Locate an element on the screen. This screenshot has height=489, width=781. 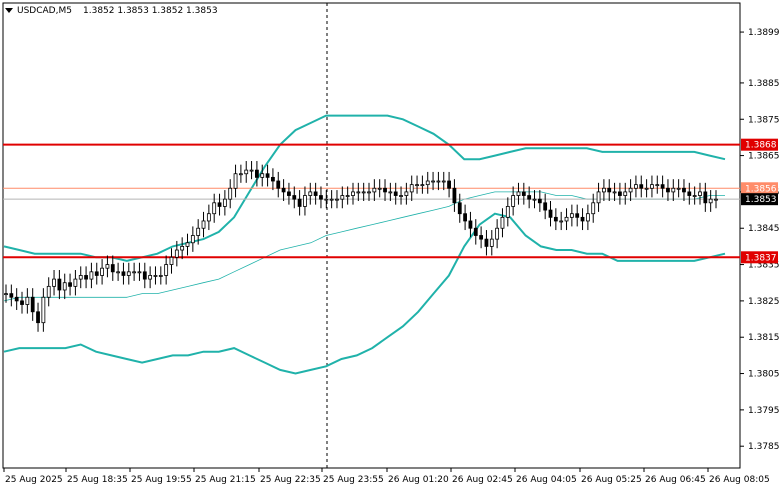
x-tick-label: 26 Aug 06:45 is located at coordinates (675, 480).